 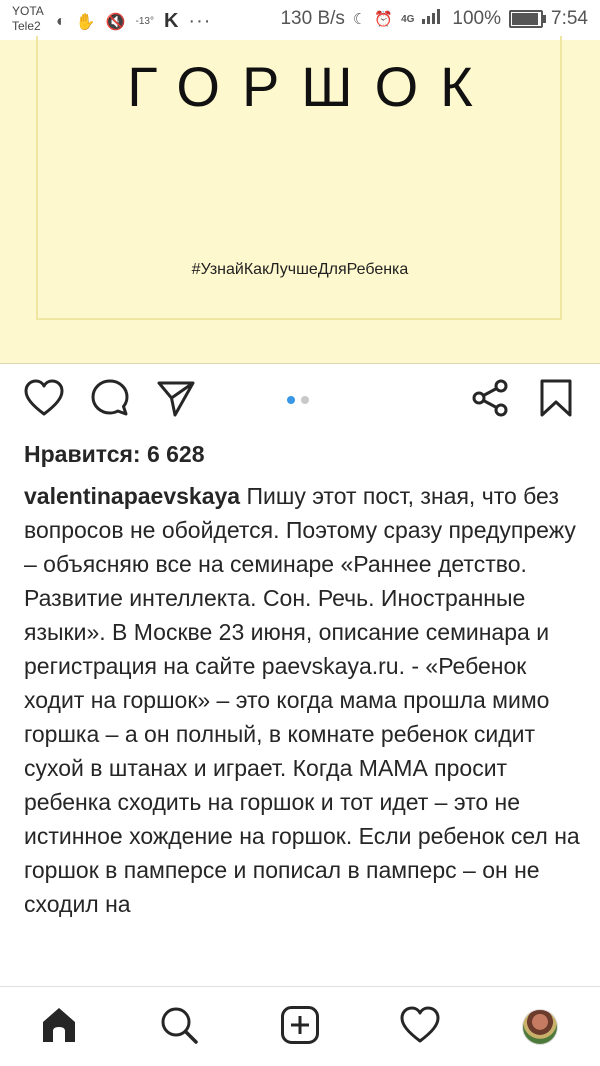 I want to click on share-icon, so click(x=490, y=400).